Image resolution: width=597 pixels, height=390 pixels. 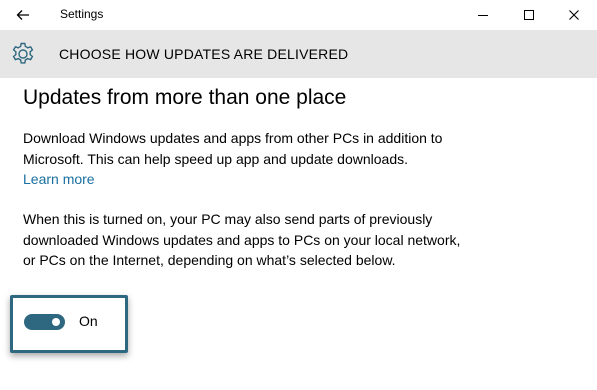 I want to click on minimize-icon, so click(x=483, y=15).